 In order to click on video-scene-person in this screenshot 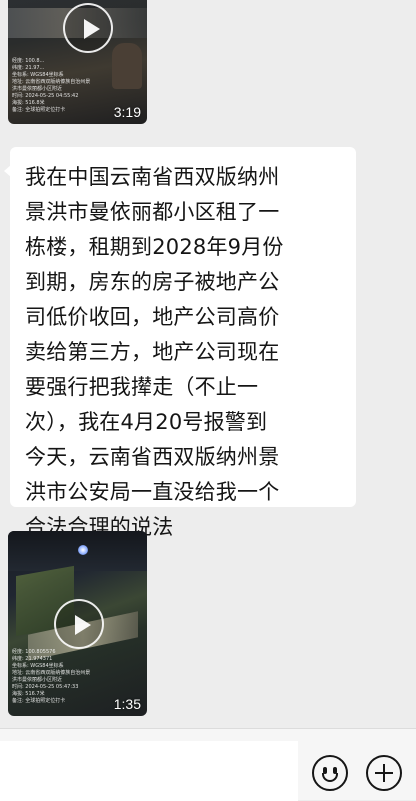, I will do `click(127, 66)`.